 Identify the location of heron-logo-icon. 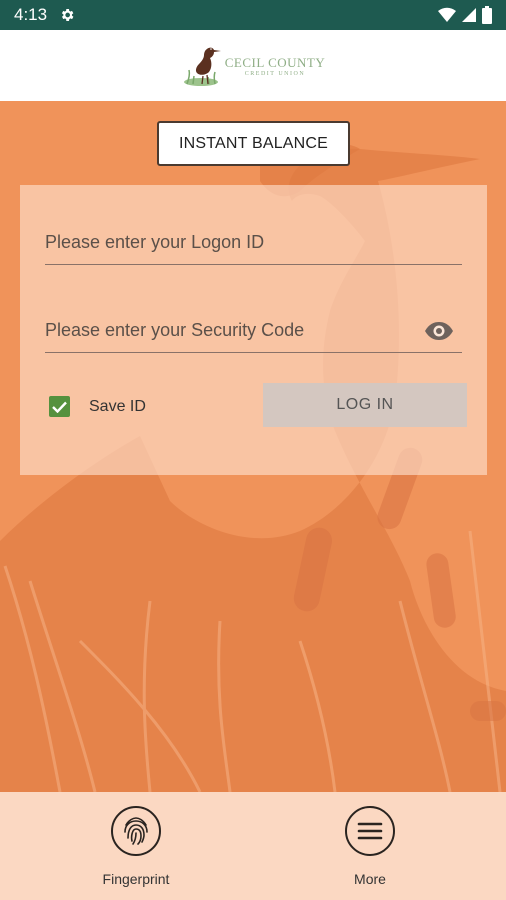
(202, 66).